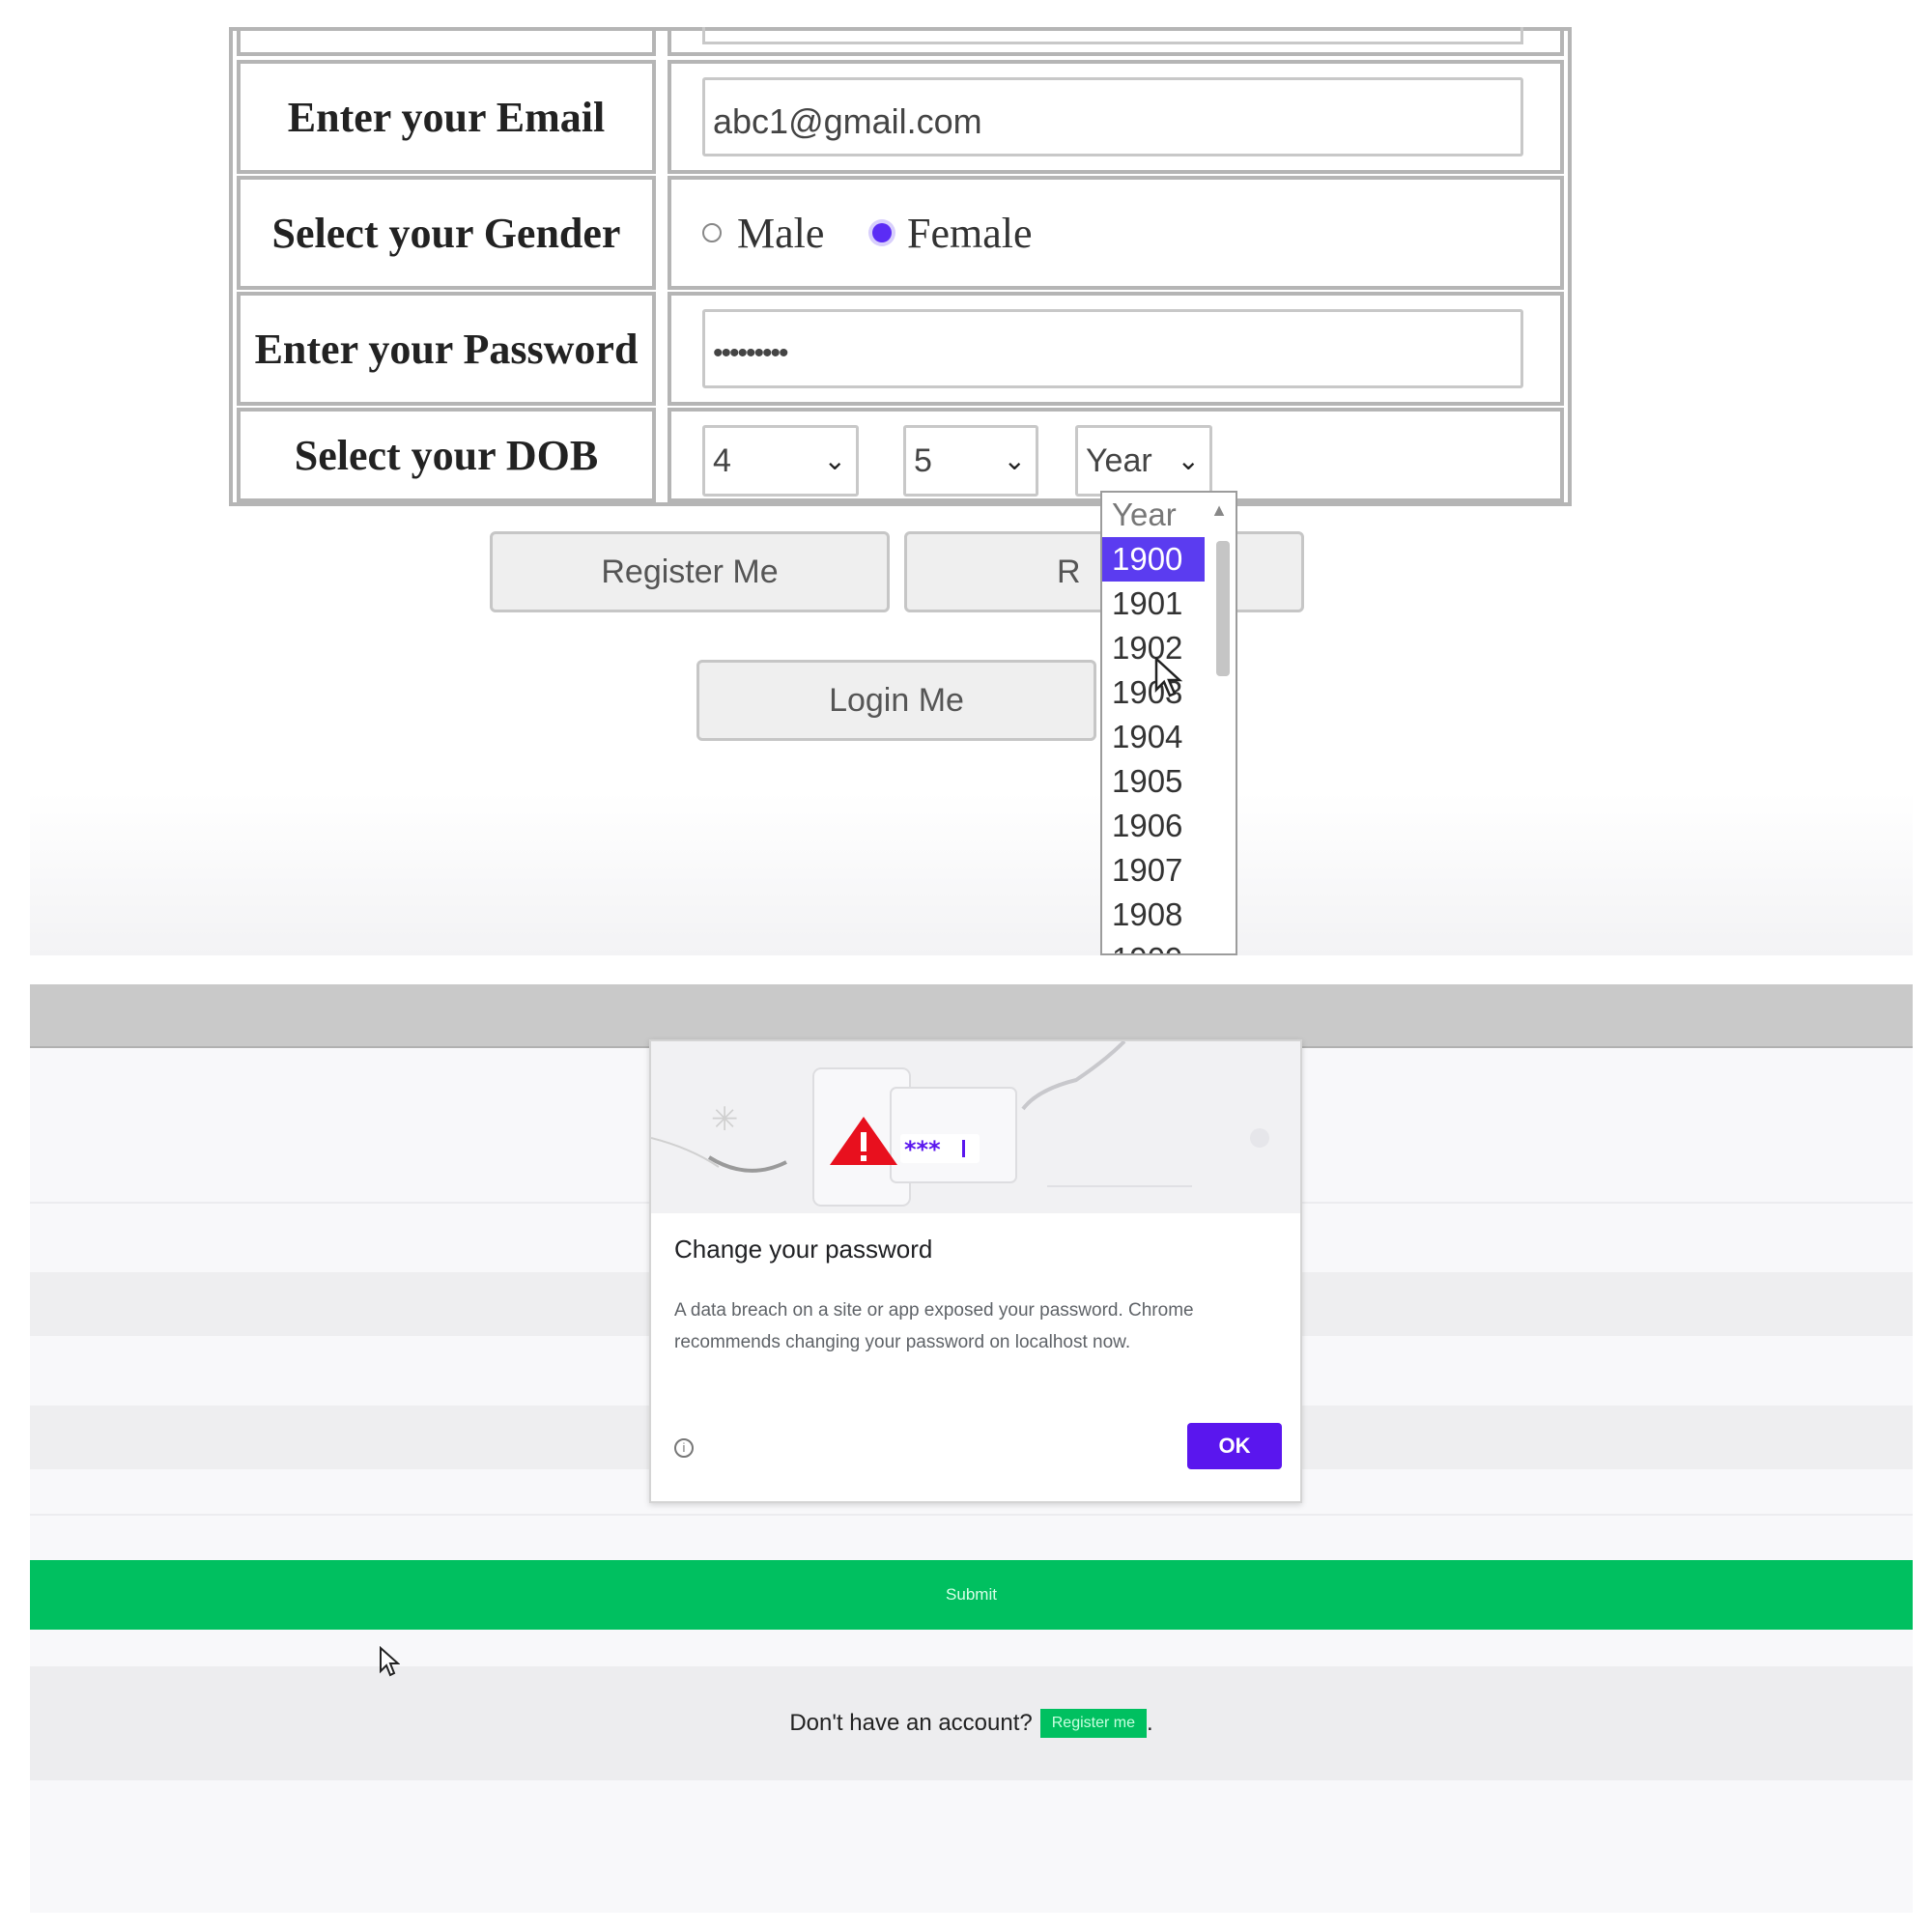 The width and height of the screenshot is (1932, 1932). What do you see at coordinates (971, 1595) in the screenshot?
I see `submit-button: Submit` at bounding box center [971, 1595].